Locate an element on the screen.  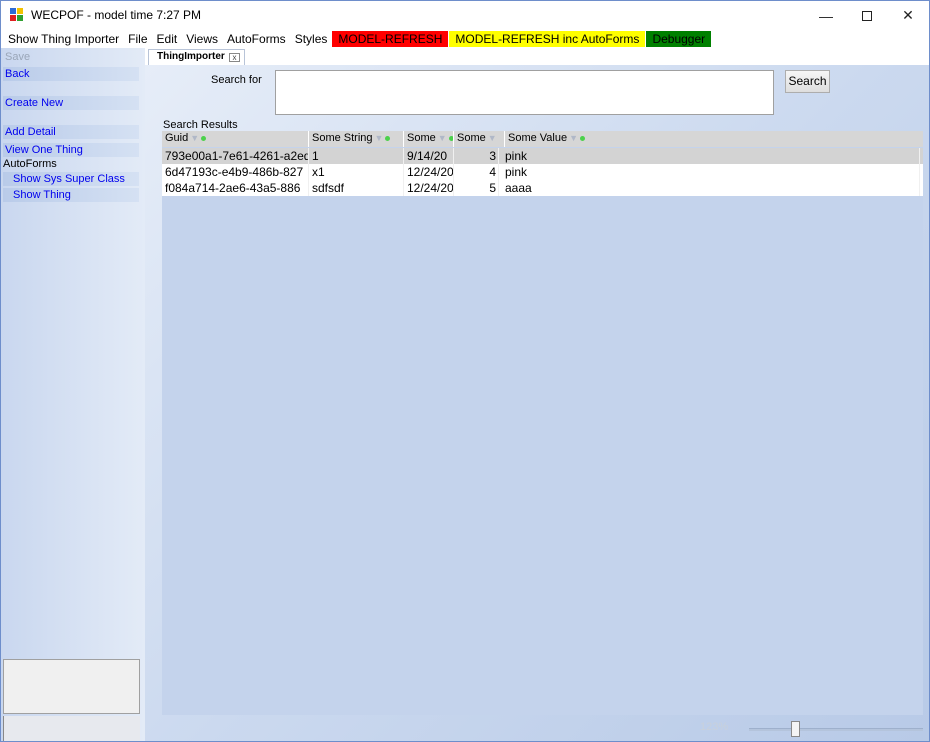
cell-some-number: 3 is located at coordinates (476, 156).